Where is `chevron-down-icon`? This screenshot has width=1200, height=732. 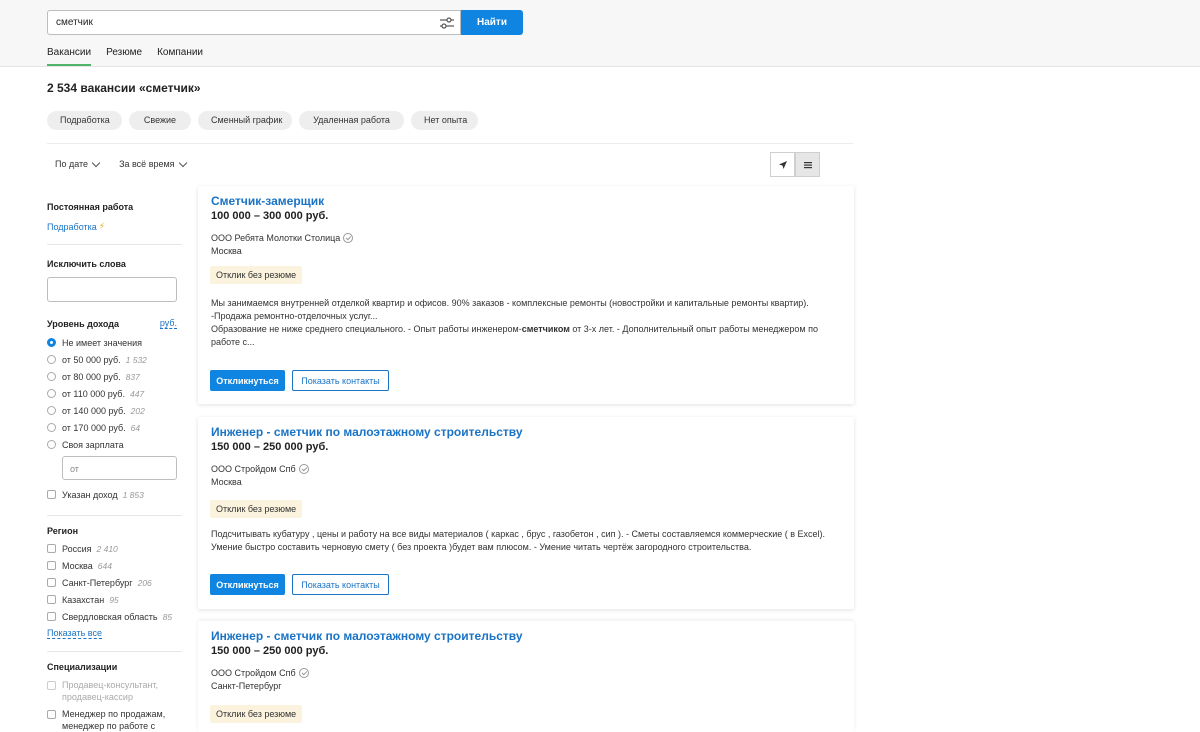 chevron-down-icon is located at coordinates (182, 162).